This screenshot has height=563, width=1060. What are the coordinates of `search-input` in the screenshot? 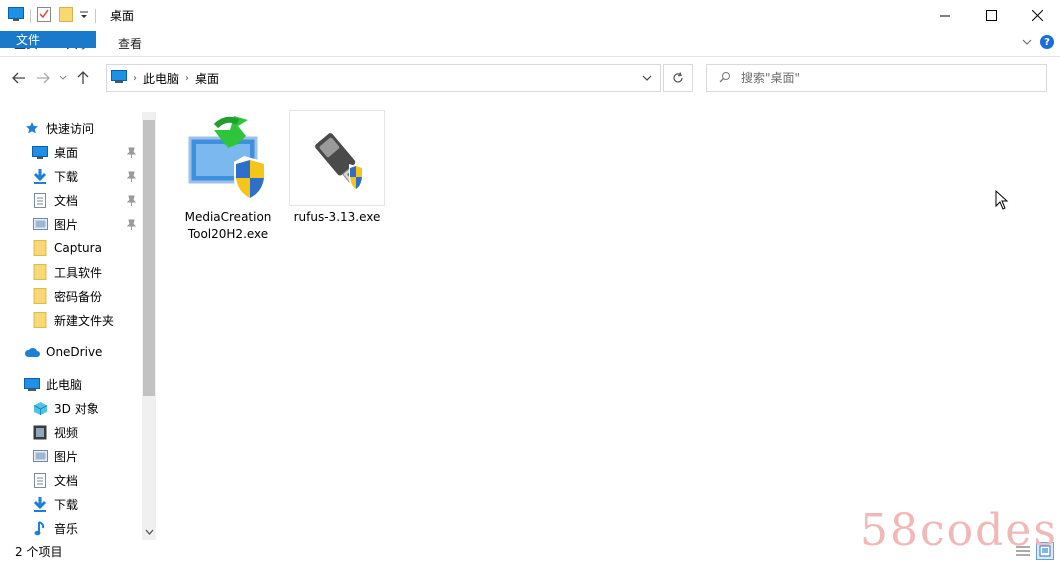 It's located at (881, 78).